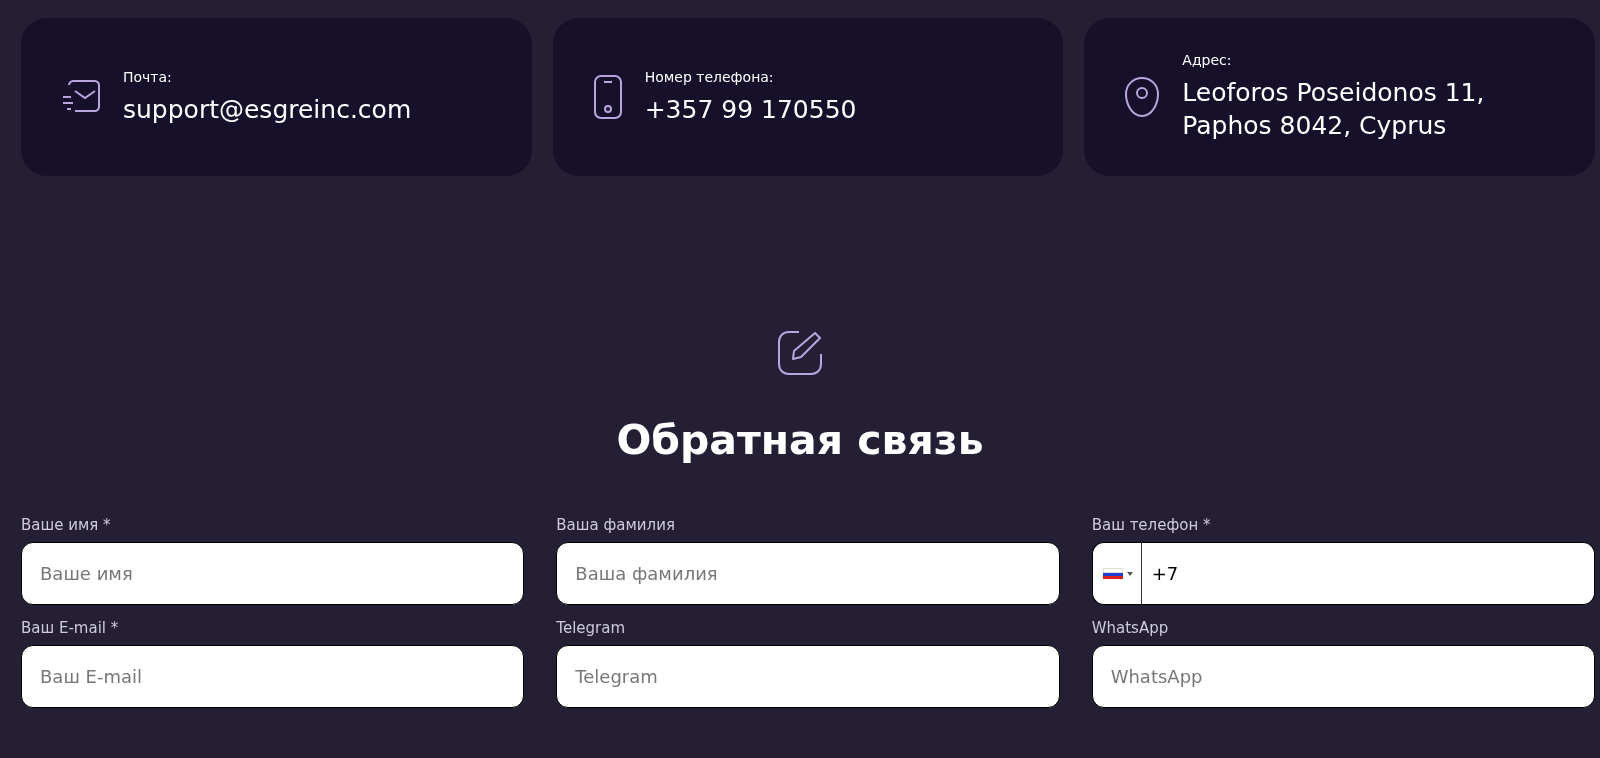 This screenshot has width=1600, height=758. What do you see at coordinates (81, 97) in the screenshot?
I see `envelope-icon` at bounding box center [81, 97].